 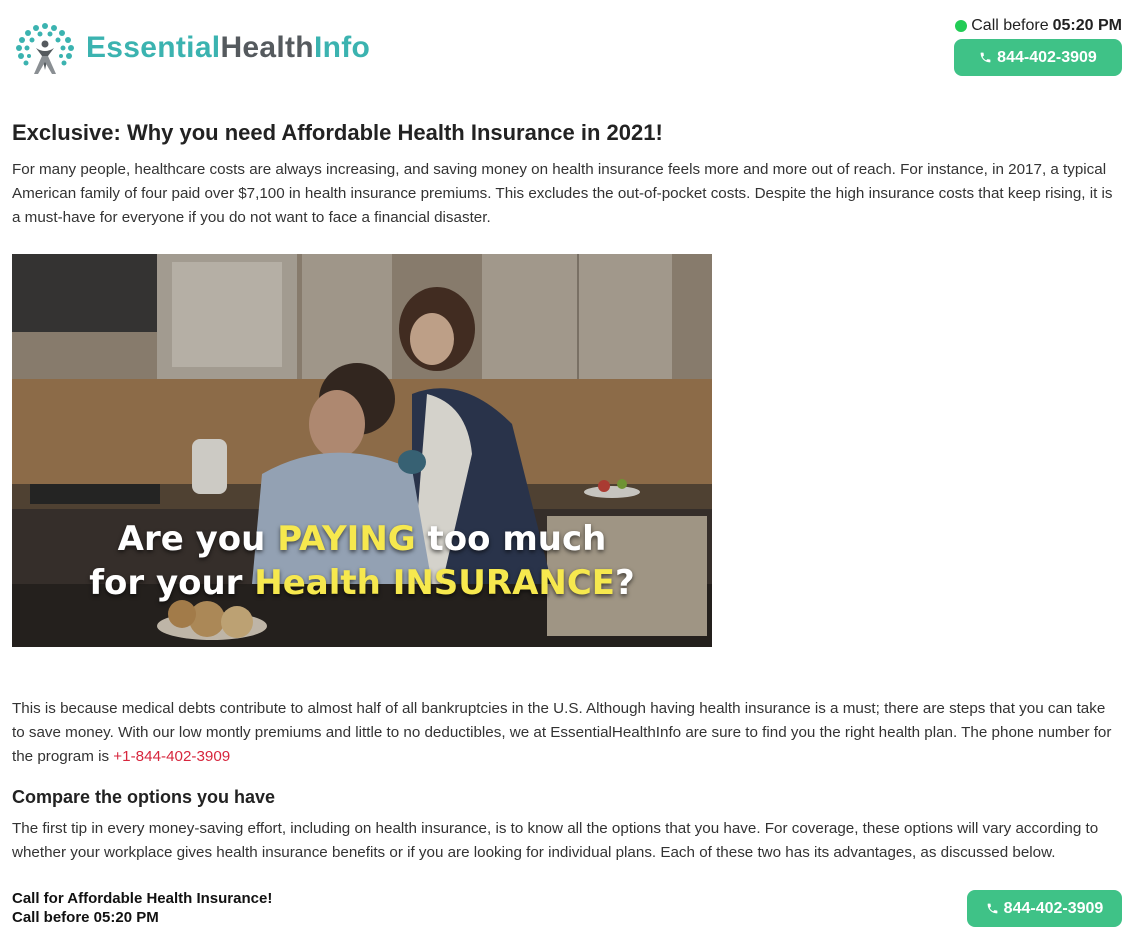 I want to click on header-phone-button: 844-402-3909, so click(x=1038, y=57).